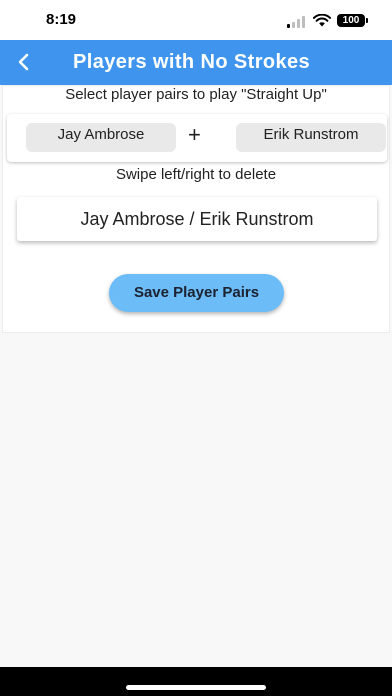 This screenshot has width=392, height=696. Describe the element at coordinates (297, 22) in the screenshot. I see `cellular-signal-icon` at that location.